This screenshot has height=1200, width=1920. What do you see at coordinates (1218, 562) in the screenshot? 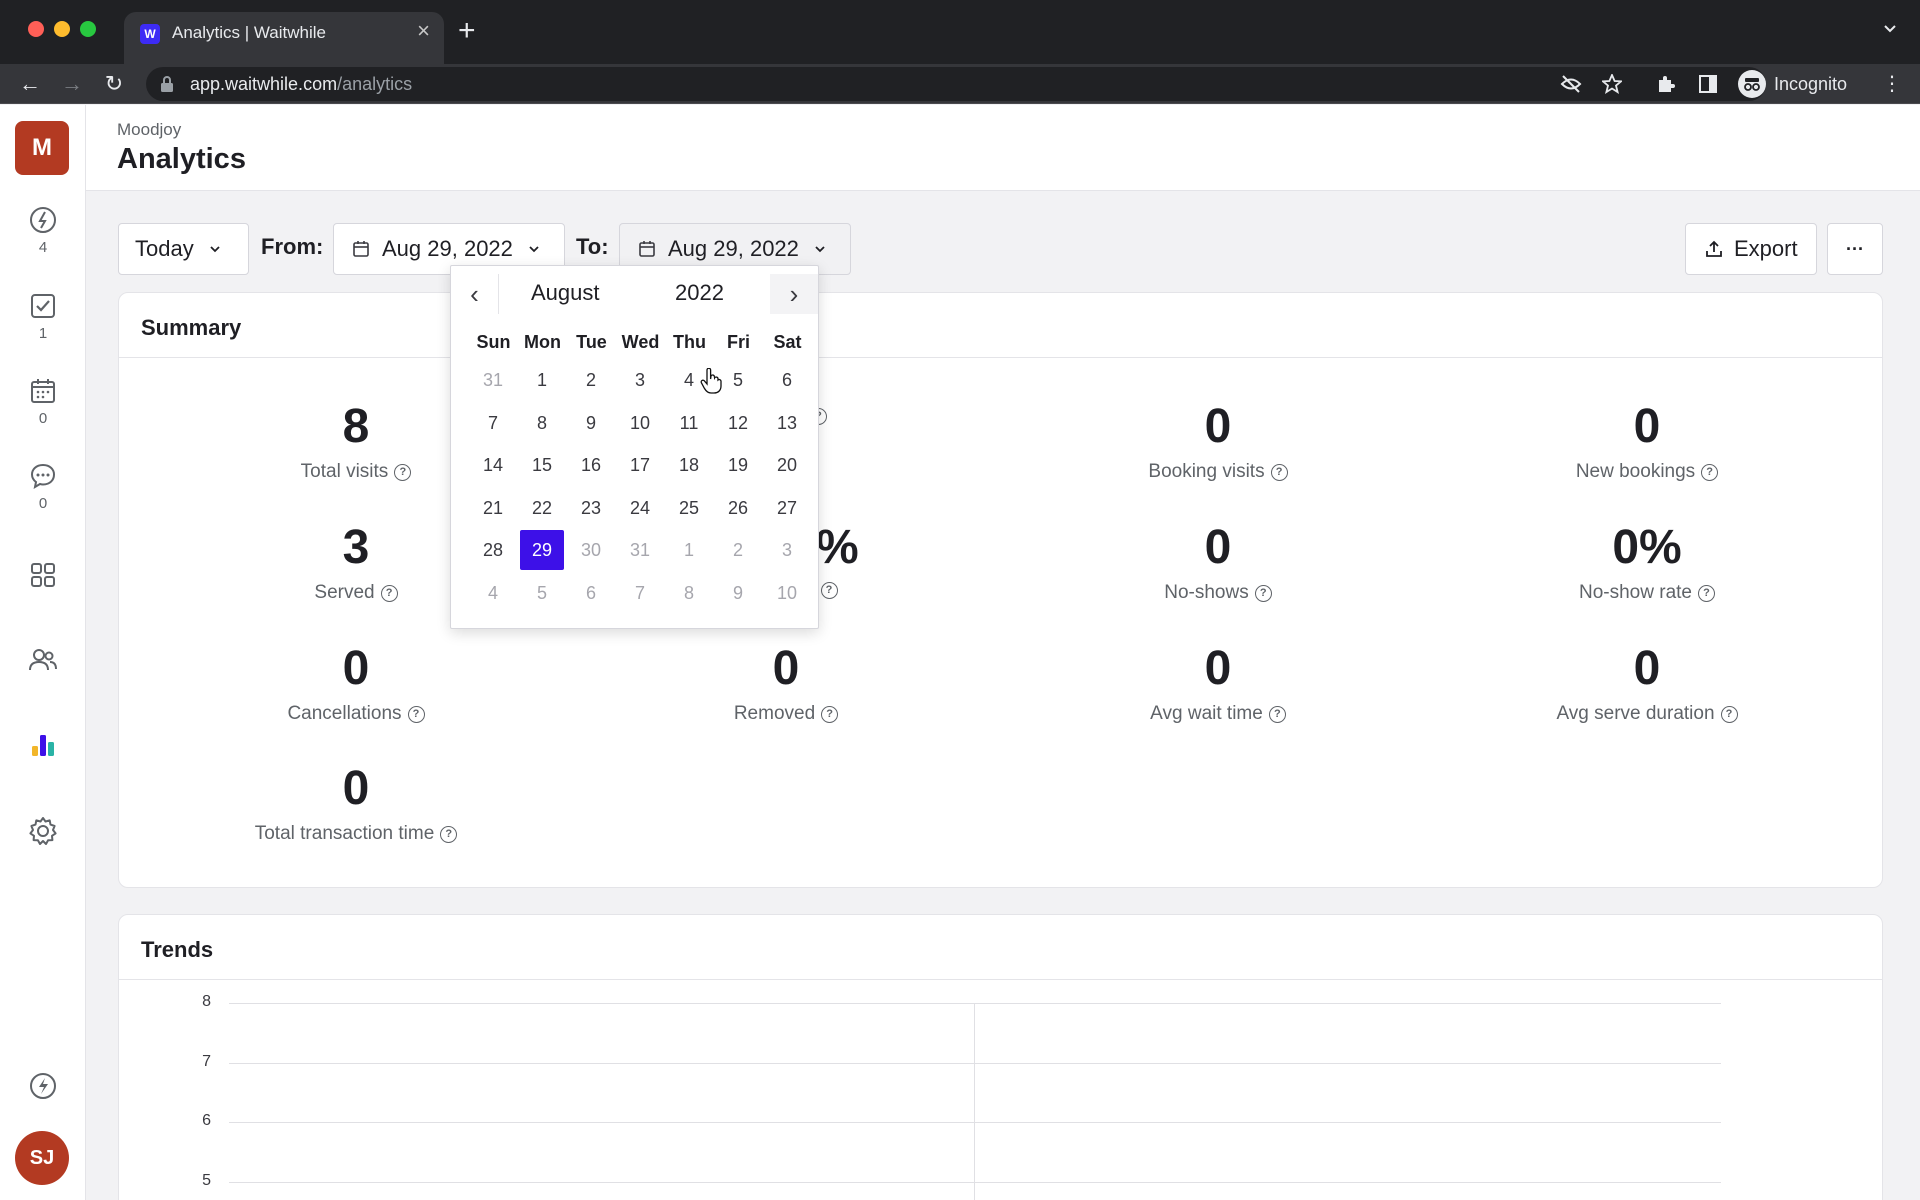
I see `metric-no-shows: 0 No-shows?` at bounding box center [1218, 562].